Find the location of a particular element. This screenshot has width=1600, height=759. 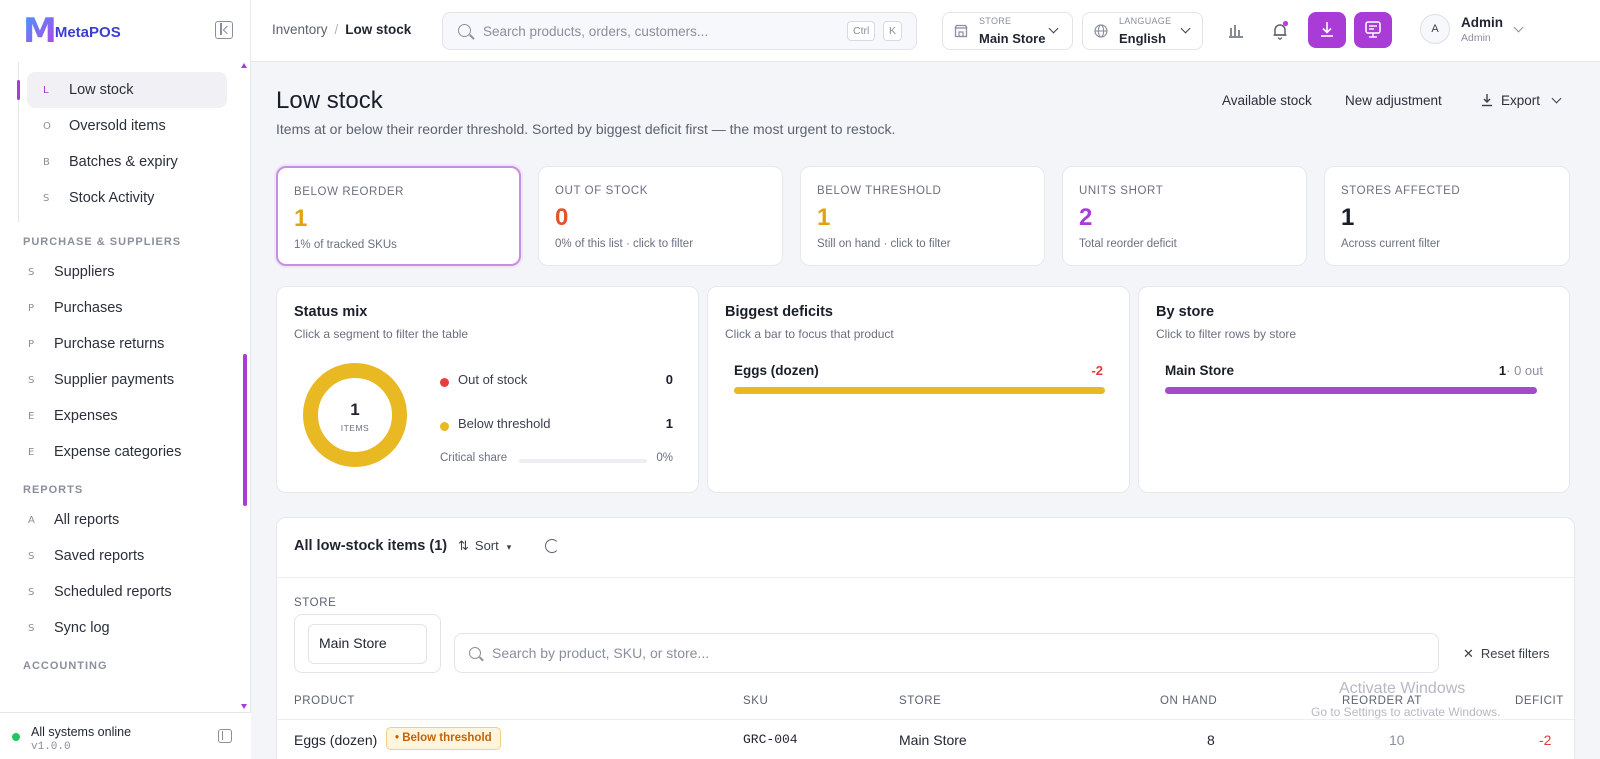

sidebar-item-suppliers: S Suppliers is located at coordinates (125, 272).